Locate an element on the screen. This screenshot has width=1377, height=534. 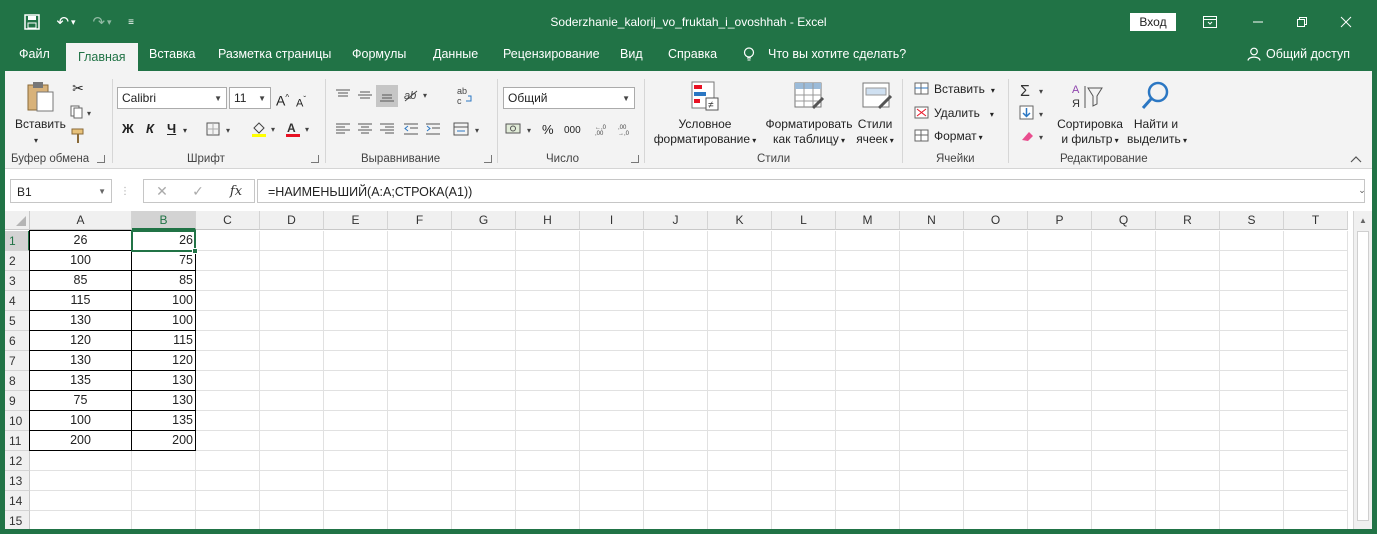
cell-o9 is located at coordinates (996, 401).